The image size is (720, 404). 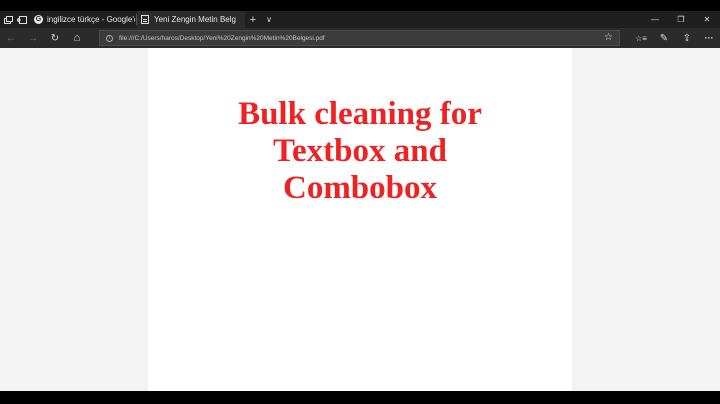 What do you see at coordinates (360, 5) in the screenshot?
I see `top-letterbox` at bounding box center [360, 5].